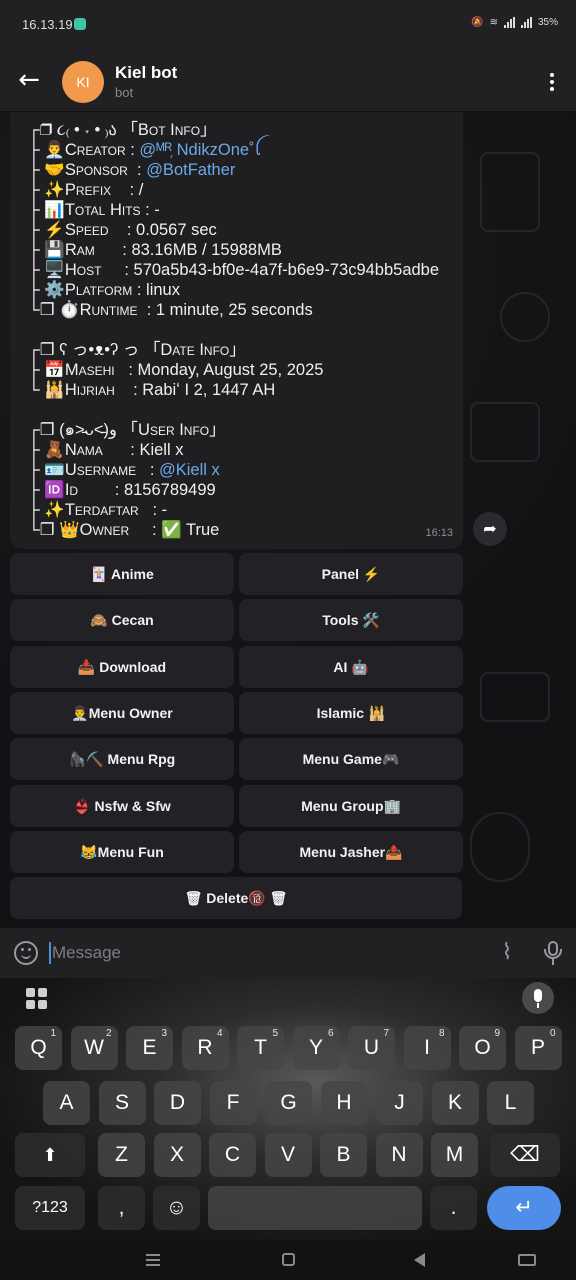 Image resolution: width=576 pixels, height=1280 pixels. What do you see at coordinates (122, 759) in the screenshot?
I see `inline-button: 🦍⛏️ Menu Rpg` at bounding box center [122, 759].